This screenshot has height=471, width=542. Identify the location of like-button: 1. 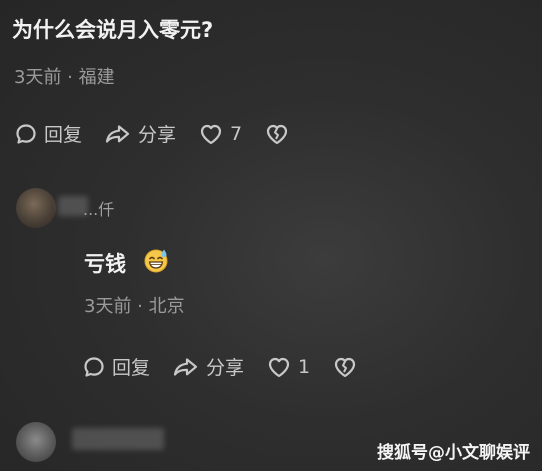
(288, 367).